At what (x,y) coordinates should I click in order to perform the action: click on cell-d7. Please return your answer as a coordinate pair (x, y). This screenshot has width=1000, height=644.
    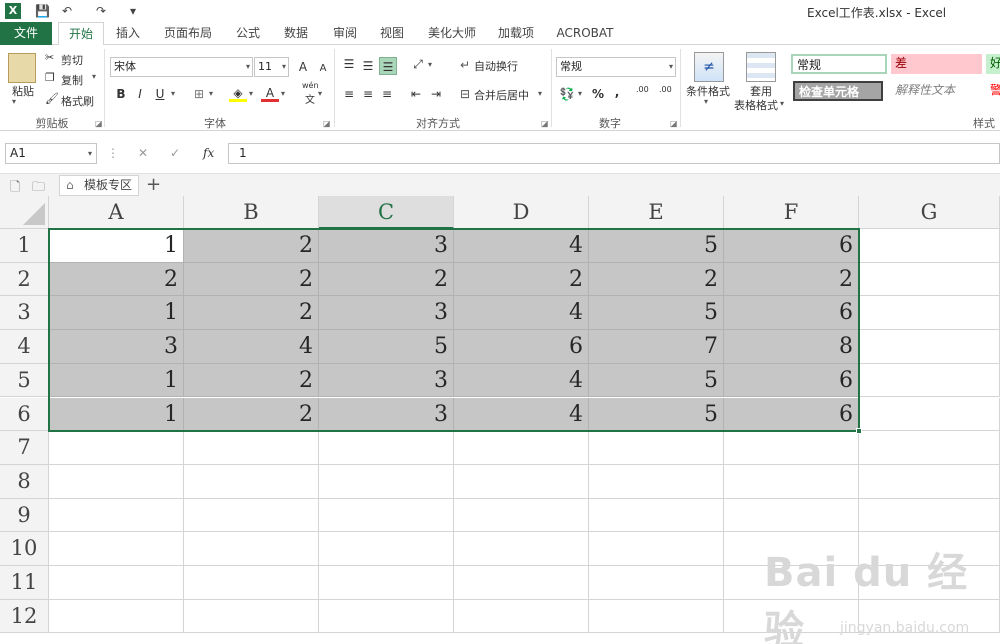
    Looking at the image, I should click on (521, 448).